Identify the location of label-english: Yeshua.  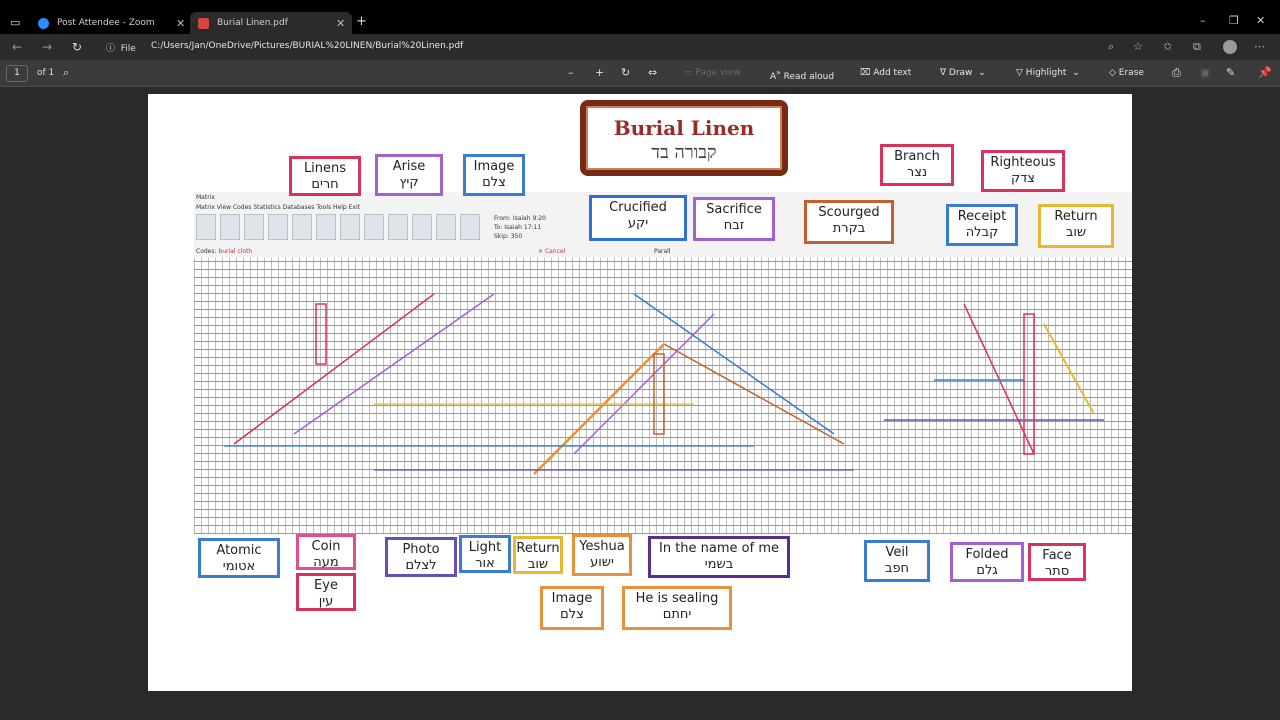
(602, 546).